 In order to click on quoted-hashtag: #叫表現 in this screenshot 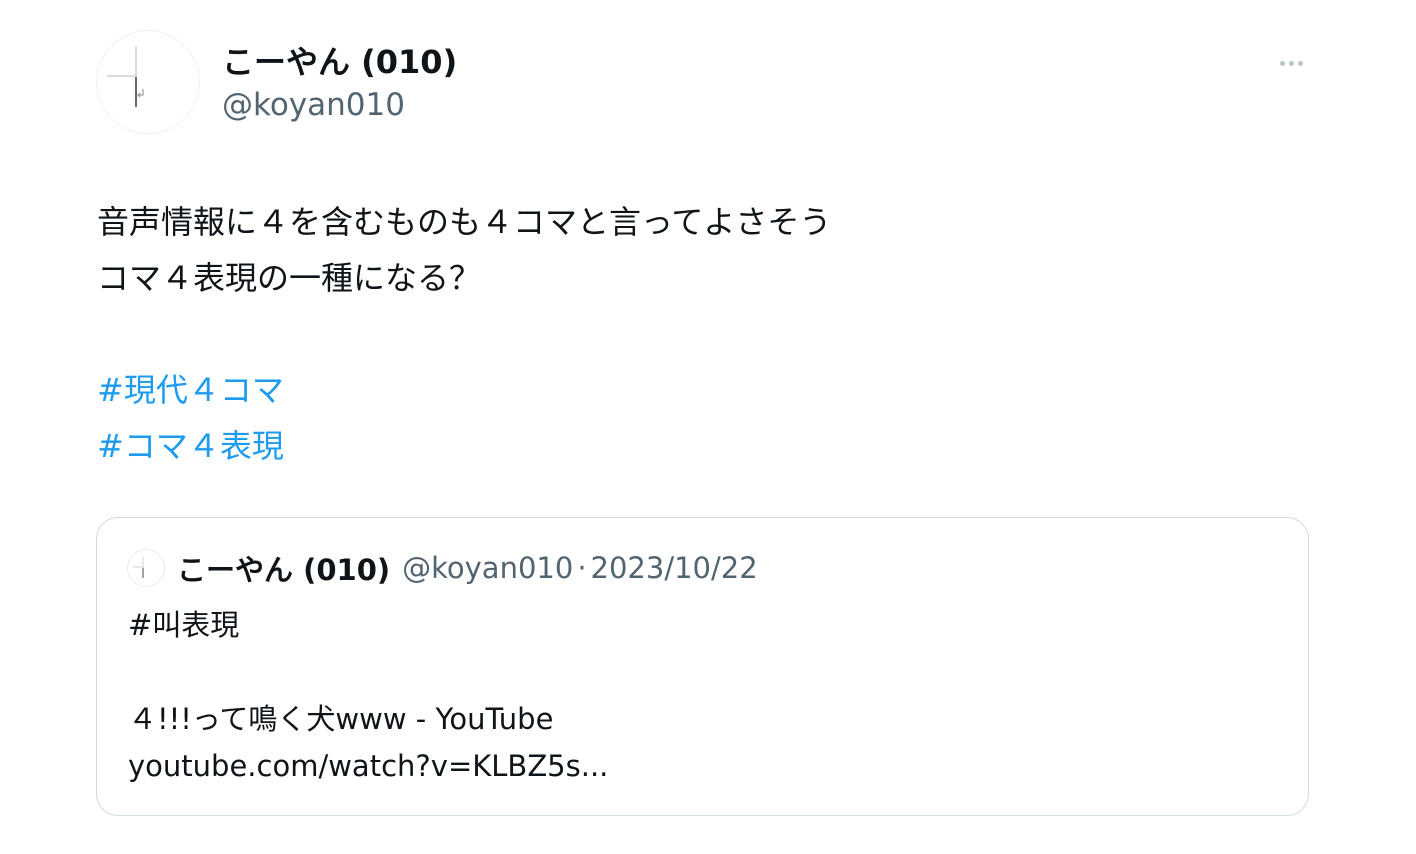, I will do `click(184, 625)`.